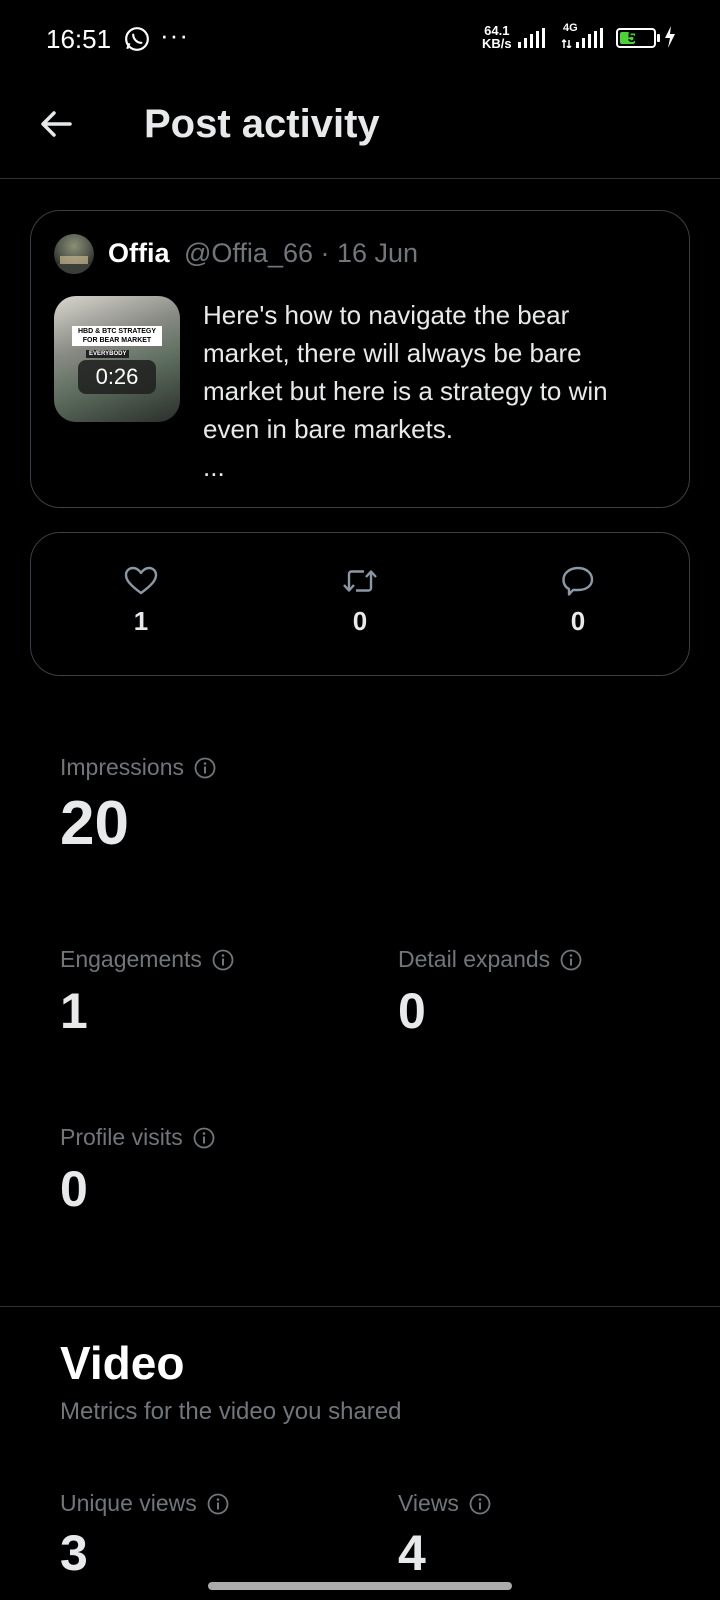 The height and width of the screenshot is (1600, 720). Describe the element at coordinates (658, 38) in the screenshot. I see `battery-cap` at that location.